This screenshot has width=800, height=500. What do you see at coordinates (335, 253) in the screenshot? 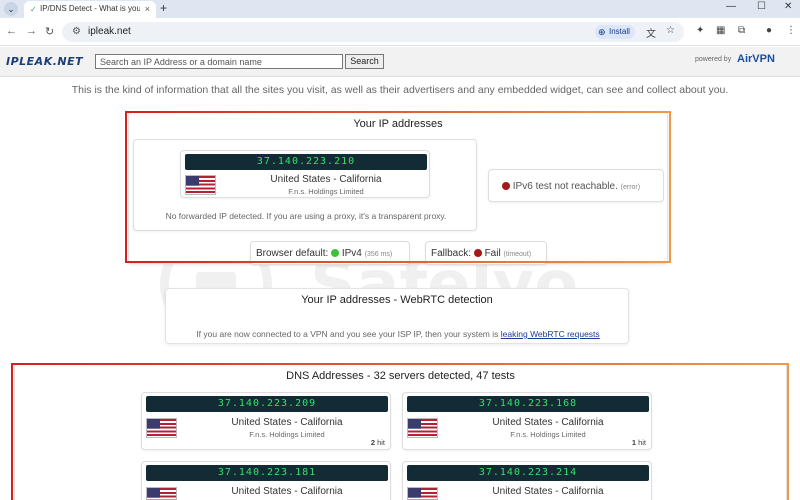
I see `browser-default-status-dot` at bounding box center [335, 253].